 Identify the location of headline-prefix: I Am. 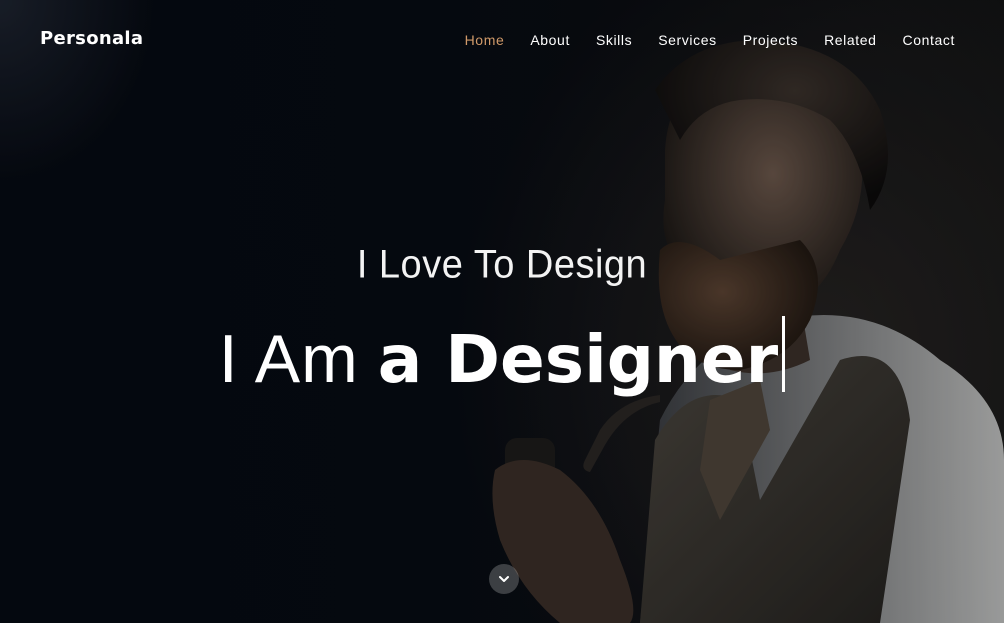
(288, 359).